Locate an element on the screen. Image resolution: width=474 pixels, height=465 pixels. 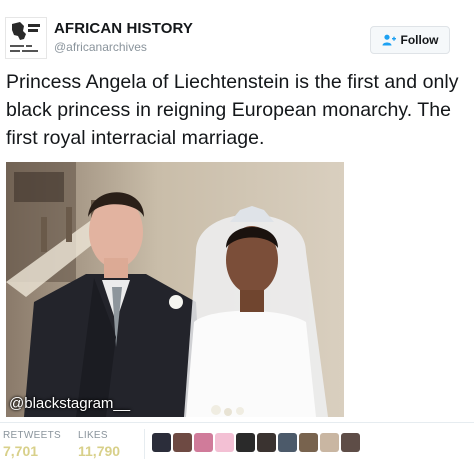
likes-count: 11,790 is located at coordinates (99, 451).